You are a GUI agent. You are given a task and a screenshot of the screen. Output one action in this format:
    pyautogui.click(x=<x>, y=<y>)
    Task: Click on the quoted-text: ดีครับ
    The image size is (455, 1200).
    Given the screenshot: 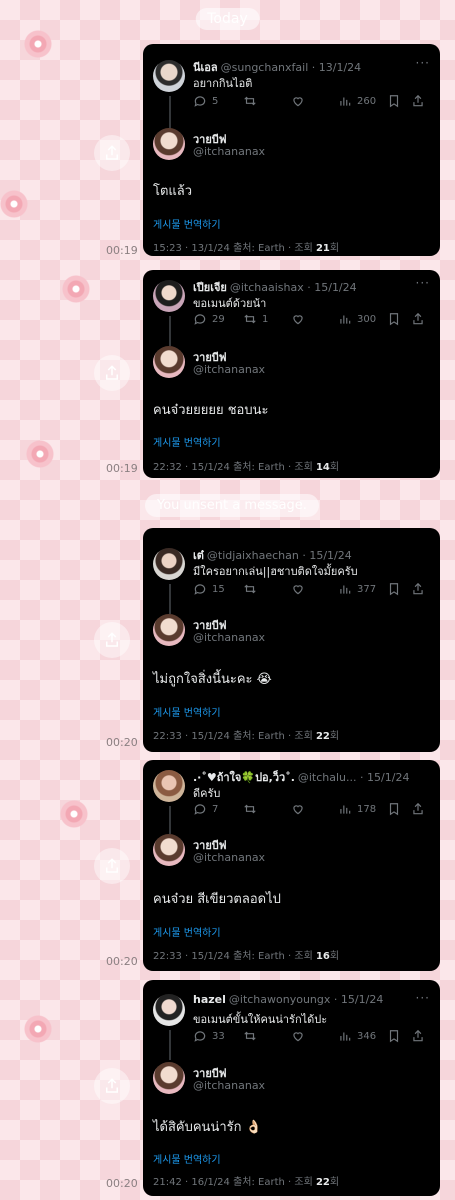 What is the action you would take?
    pyautogui.click(x=207, y=793)
    